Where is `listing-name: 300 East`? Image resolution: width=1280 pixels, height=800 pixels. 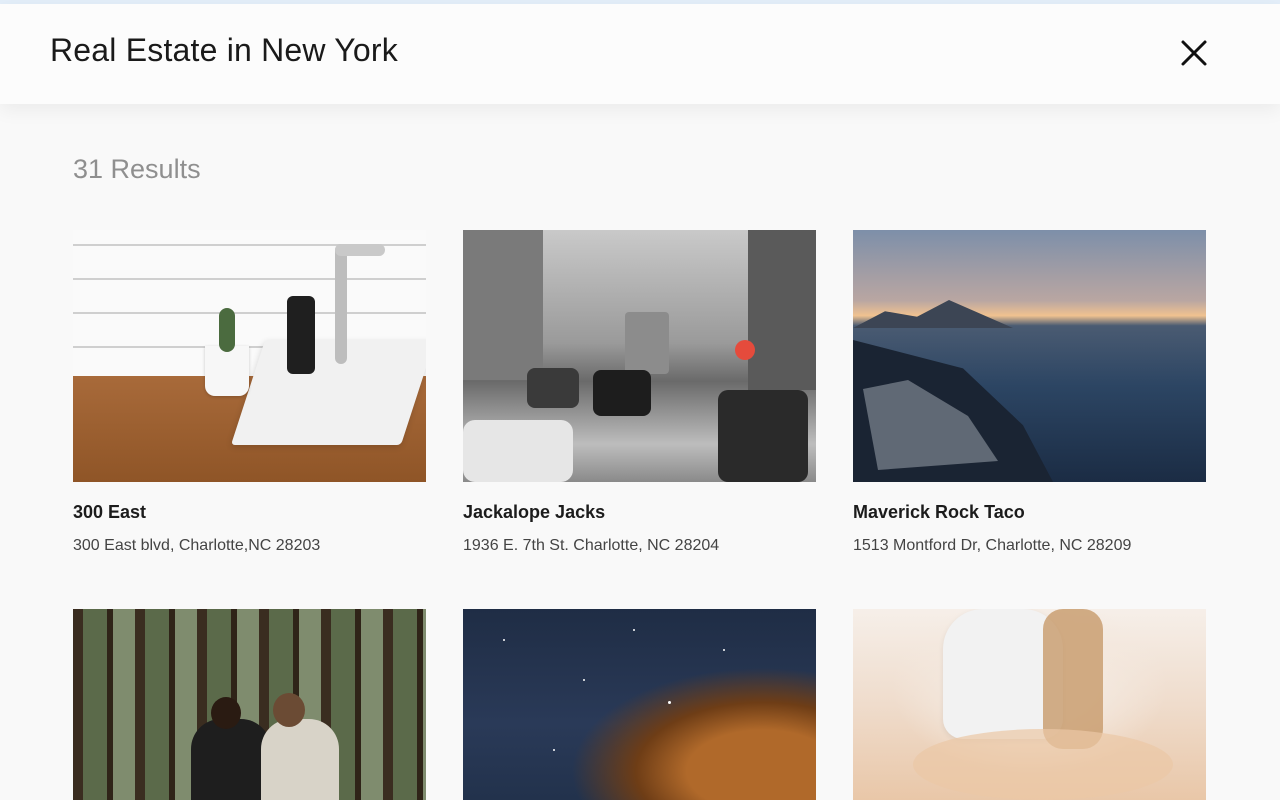
listing-name: 300 East is located at coordinates (110, 512).